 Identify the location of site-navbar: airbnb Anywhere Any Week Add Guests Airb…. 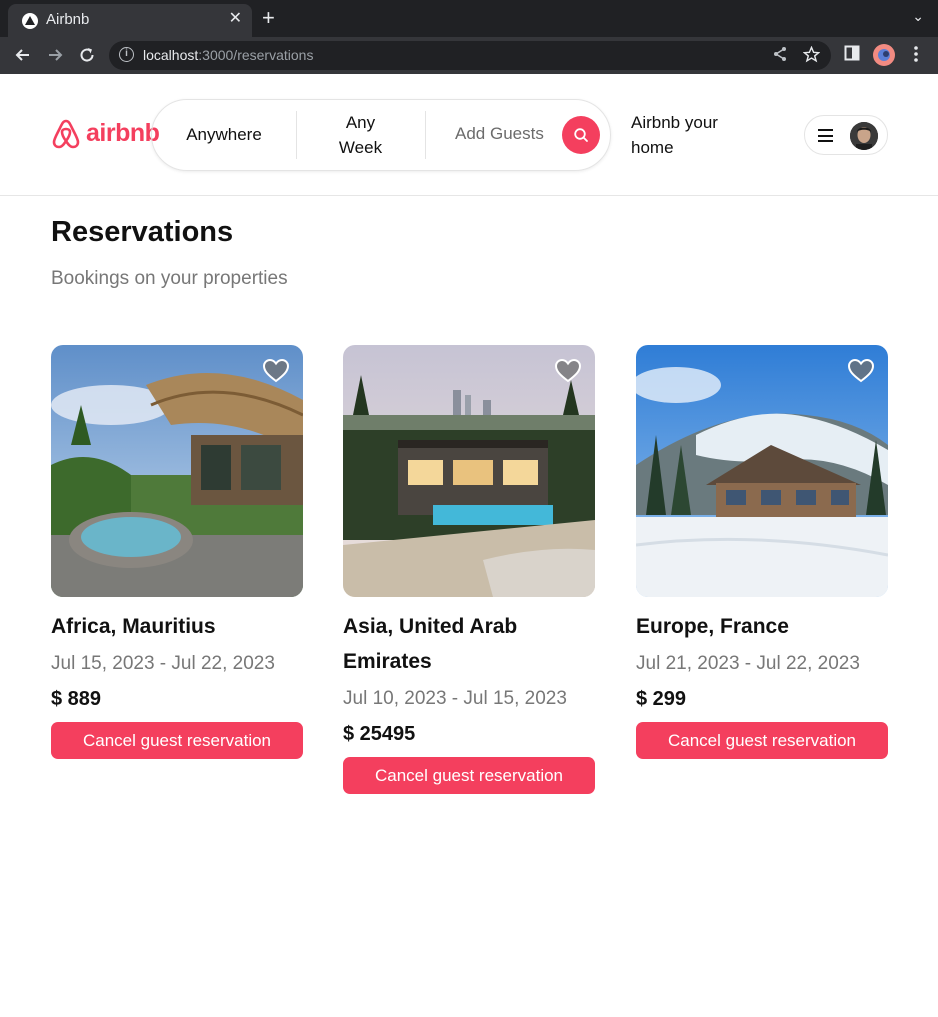
(469, 135).